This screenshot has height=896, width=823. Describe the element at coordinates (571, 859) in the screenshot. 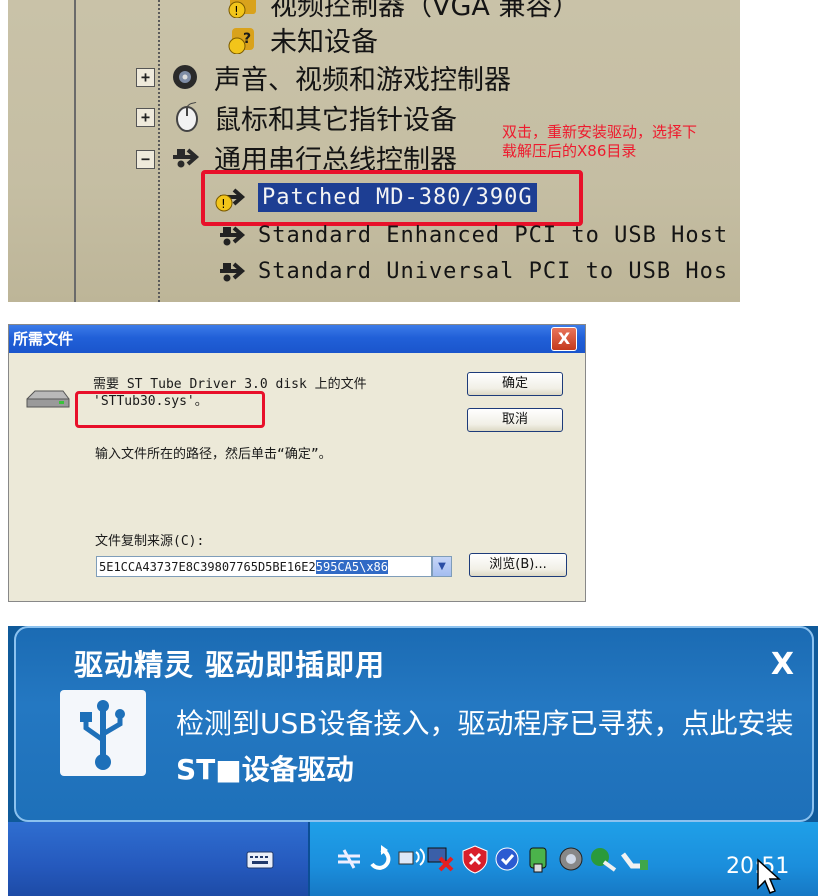

I see `volume-icon` at that location.